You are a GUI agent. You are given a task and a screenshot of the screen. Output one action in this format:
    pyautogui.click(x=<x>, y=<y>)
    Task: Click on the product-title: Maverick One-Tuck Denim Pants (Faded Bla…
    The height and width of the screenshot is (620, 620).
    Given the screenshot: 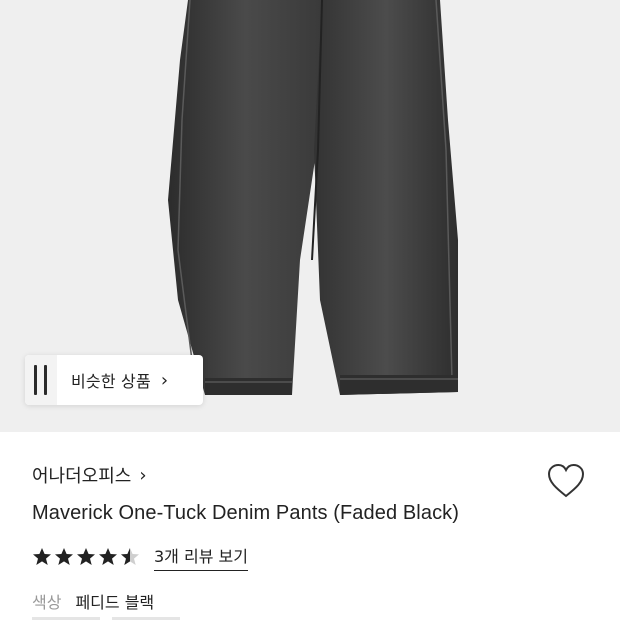 What is the action you would take?
    pyautogui.click(x=246, y=513)
    